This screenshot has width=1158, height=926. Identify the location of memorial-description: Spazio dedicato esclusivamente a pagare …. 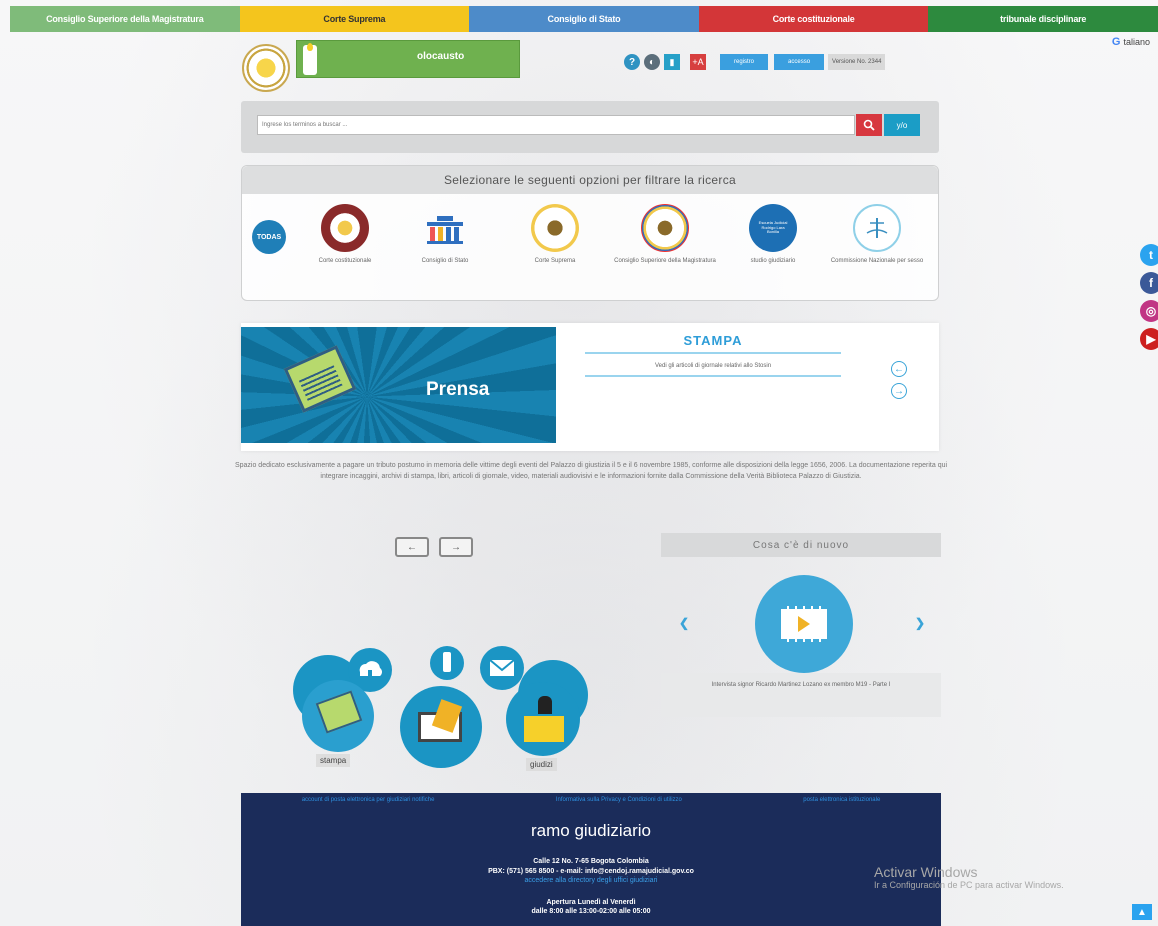
(591, 471).